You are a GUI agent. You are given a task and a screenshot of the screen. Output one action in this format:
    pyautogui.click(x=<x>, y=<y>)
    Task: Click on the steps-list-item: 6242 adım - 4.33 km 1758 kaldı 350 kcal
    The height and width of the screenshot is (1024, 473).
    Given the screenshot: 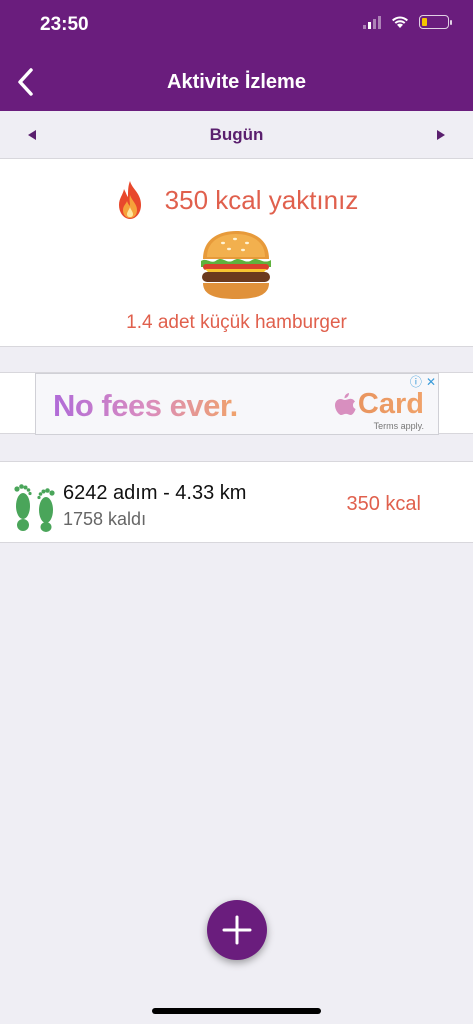 What is the action you would take?
    pyautogui.click(x=236, y=502)
    